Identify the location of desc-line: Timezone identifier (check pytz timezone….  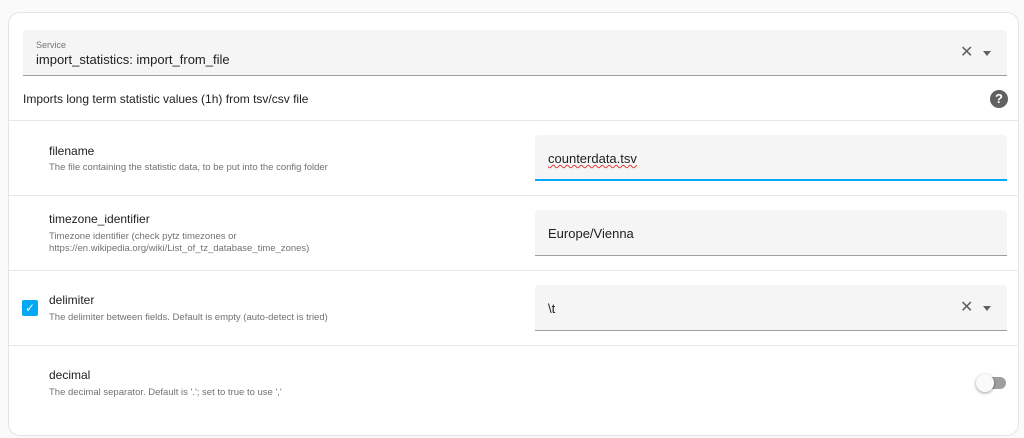
(143, 236).